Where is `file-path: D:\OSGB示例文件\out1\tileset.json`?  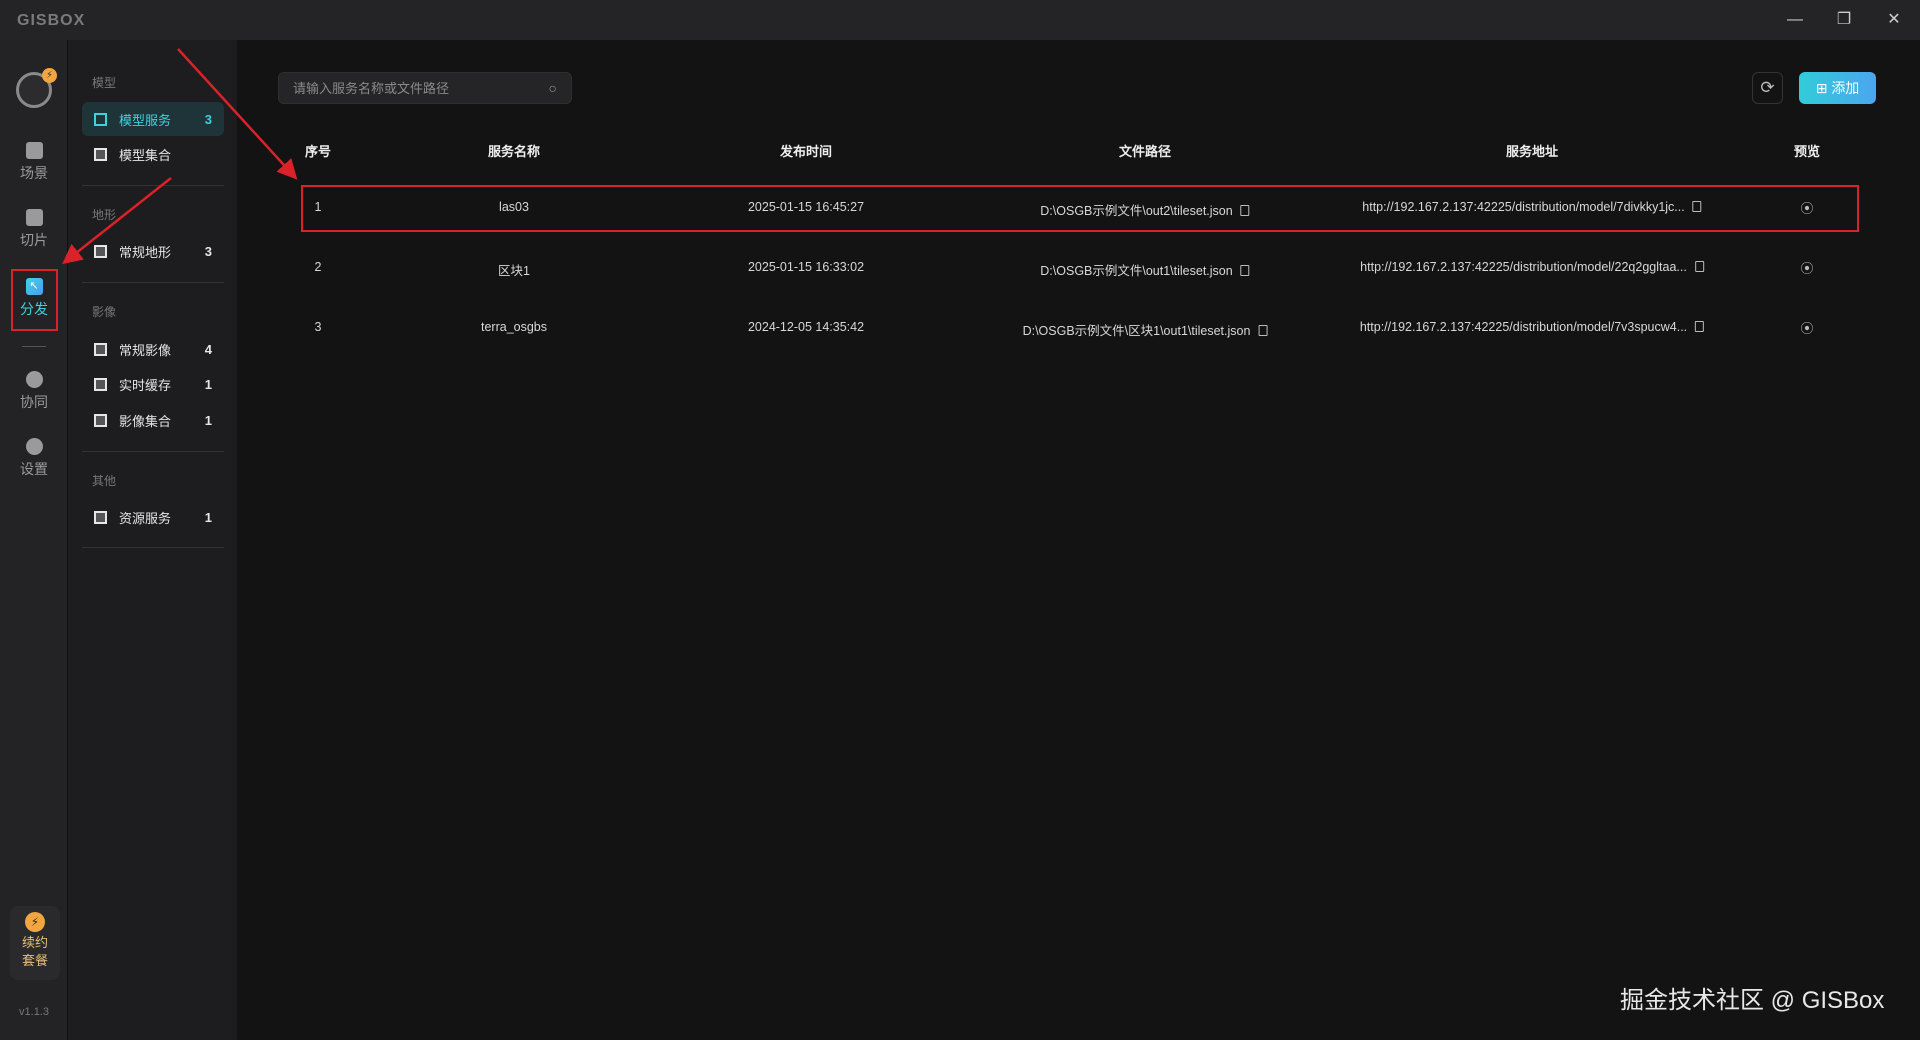 file-path: D:\OSGB示例文件\out1\tileset.json is located at coordinates (1145, 269).